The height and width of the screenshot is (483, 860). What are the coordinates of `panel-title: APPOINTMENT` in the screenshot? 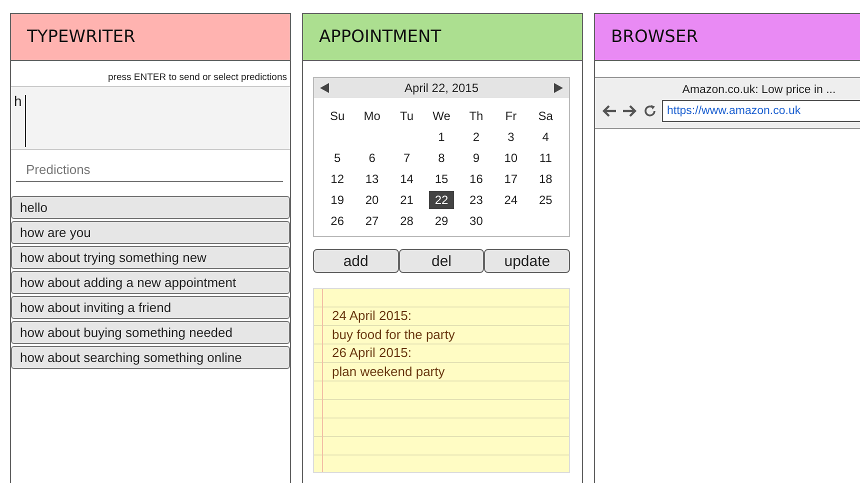 It's located at (380, 37).